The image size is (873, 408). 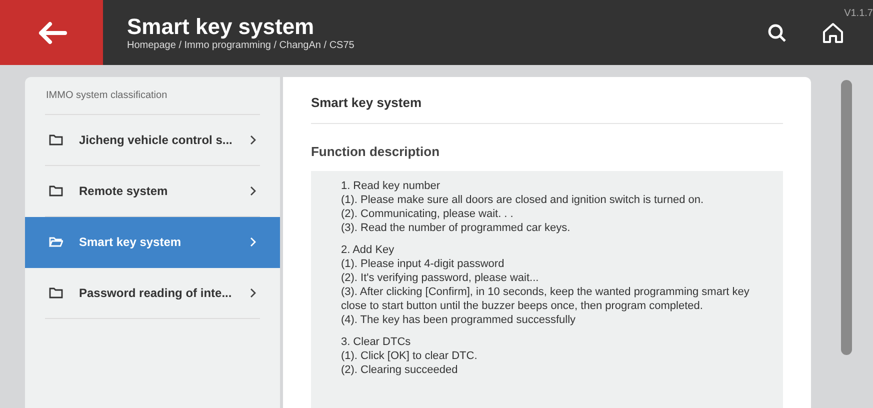 I want to click on home-icon, so click(x=833, y=33).